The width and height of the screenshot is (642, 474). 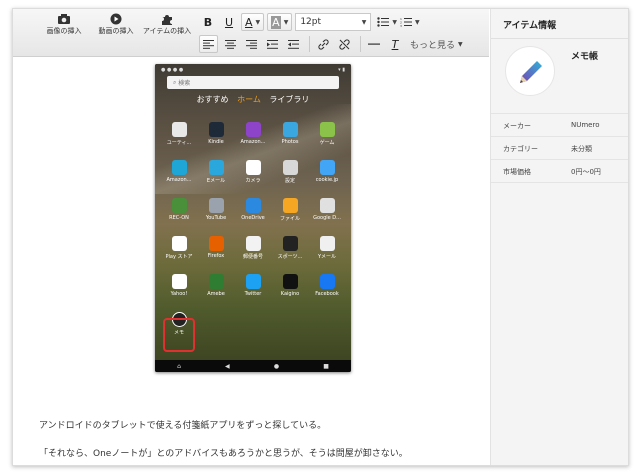 What do you see at coordinates (227, 366) in the screenshot?
I see `nav-back-icon: ◀` at bounding box center [227, 366].